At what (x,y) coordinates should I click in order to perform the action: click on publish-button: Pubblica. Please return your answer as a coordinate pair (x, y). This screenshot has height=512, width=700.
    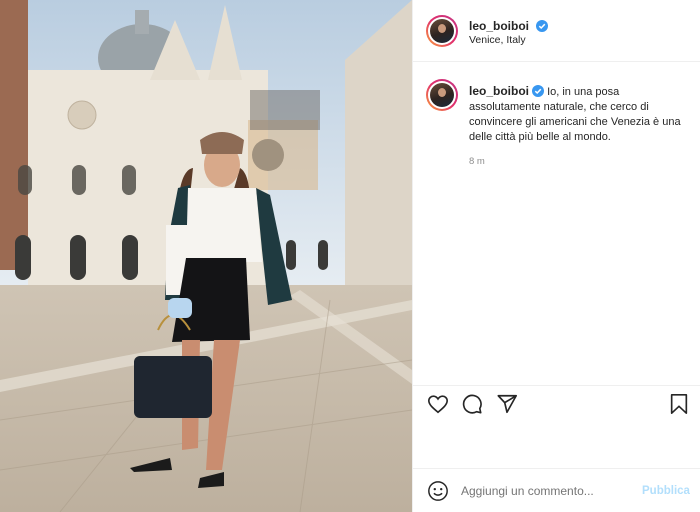
    Looking at the image, I should click on (666, 491).